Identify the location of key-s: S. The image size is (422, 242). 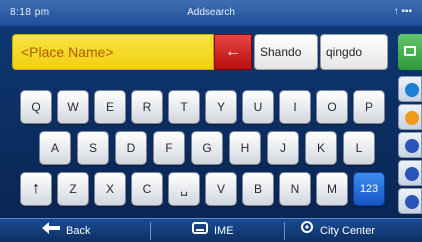
(93, 148).